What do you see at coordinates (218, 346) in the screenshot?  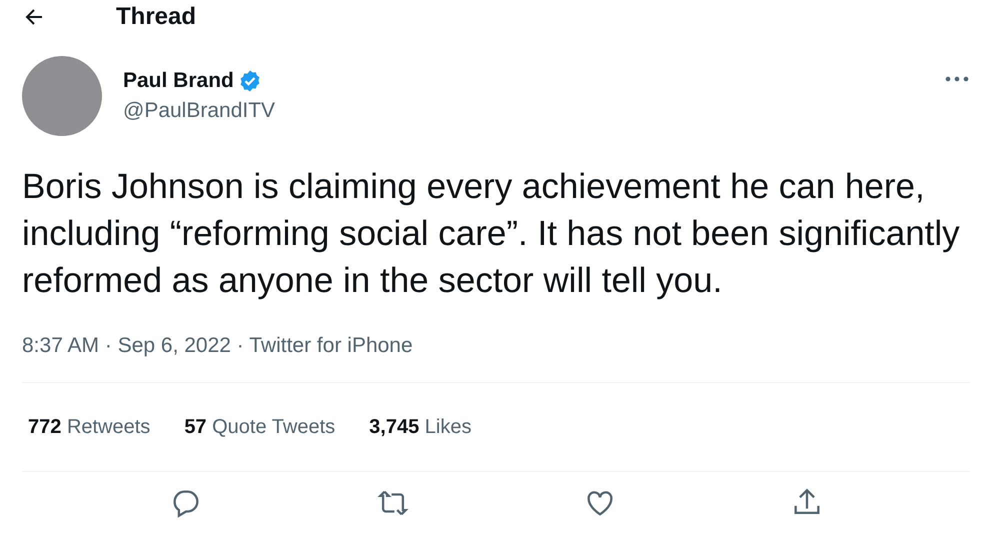 I see `tweet-timestamp: 8:37 AM · Sep 6, 2022 · Twitter for iPhone` at bounding box center [218, 346].